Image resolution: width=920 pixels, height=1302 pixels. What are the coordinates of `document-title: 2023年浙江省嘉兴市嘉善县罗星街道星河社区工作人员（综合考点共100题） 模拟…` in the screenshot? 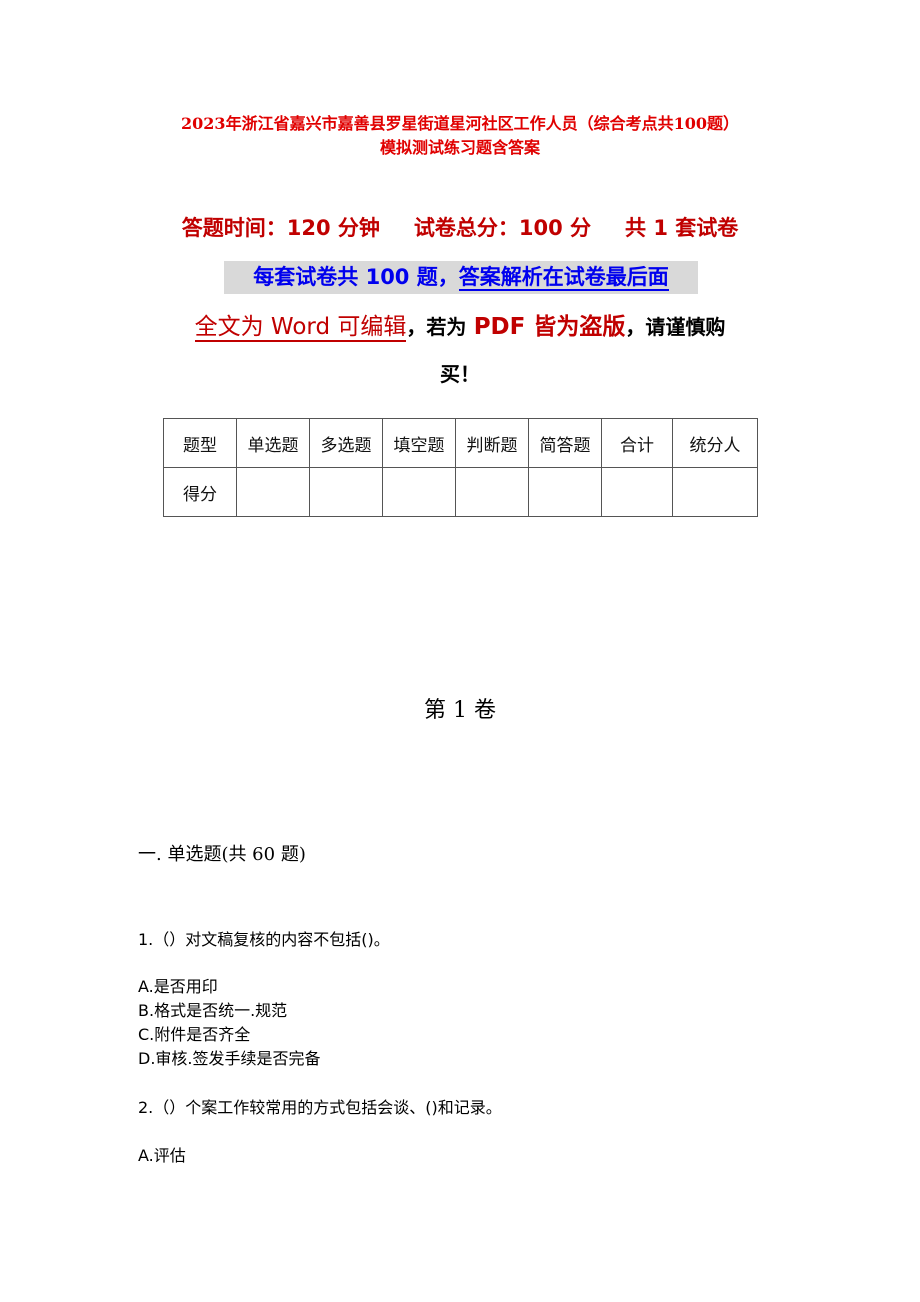 It's located at (460, 136).